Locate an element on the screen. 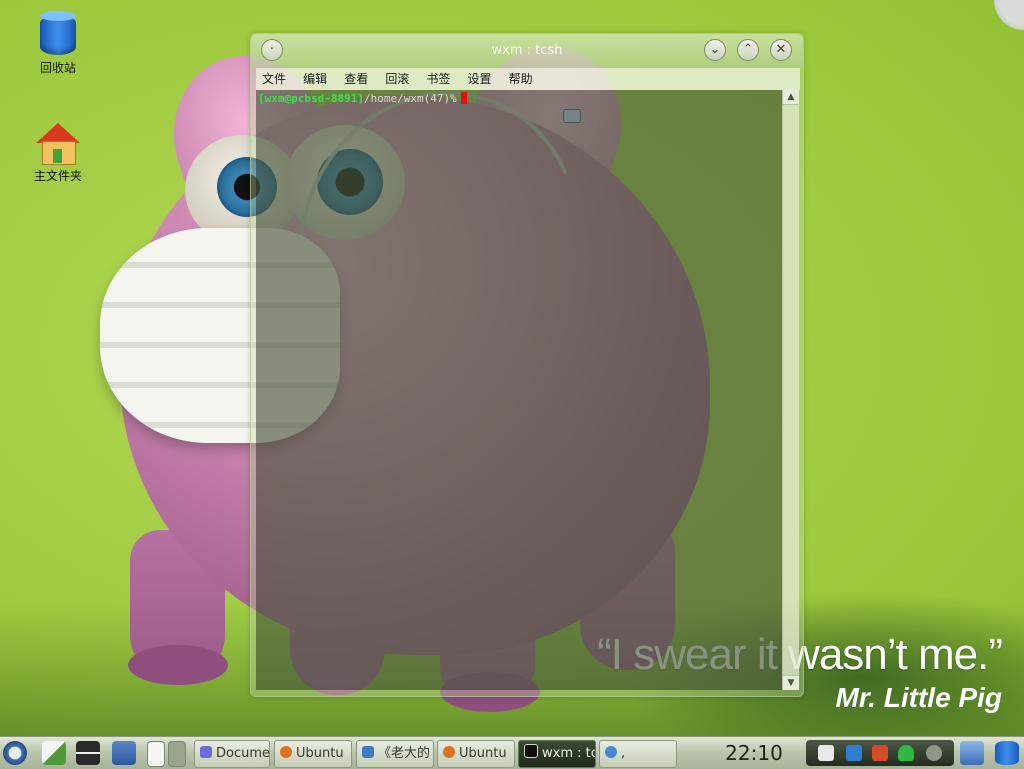 The width and height of the screenshot is (1024, 769). task-label: wxm : tc is located at coordinates (569, 753).